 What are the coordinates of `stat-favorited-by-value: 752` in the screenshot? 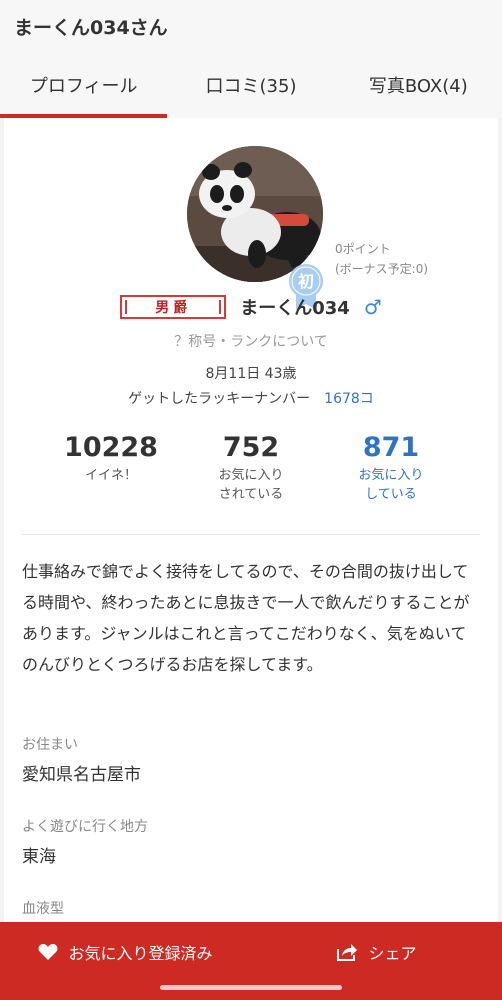 It's located at (251, 447).